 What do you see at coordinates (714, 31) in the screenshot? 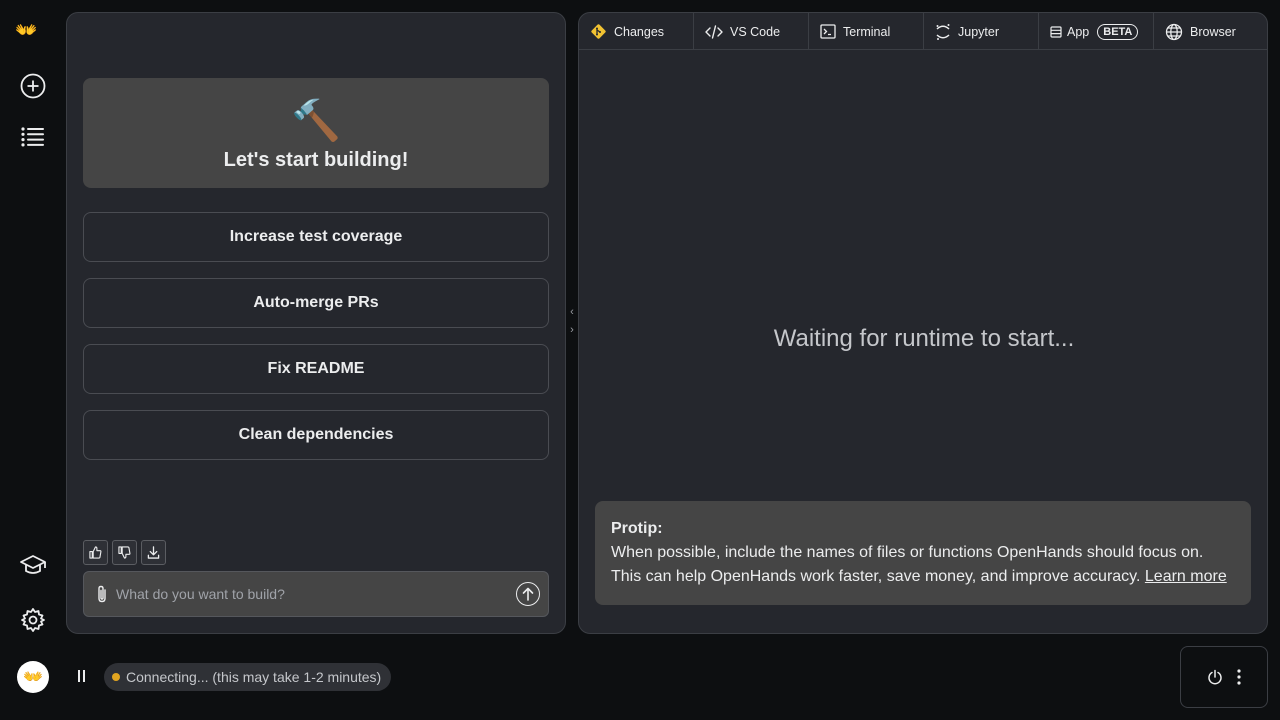
I see `code-icon` at bounding box center [714, 31].